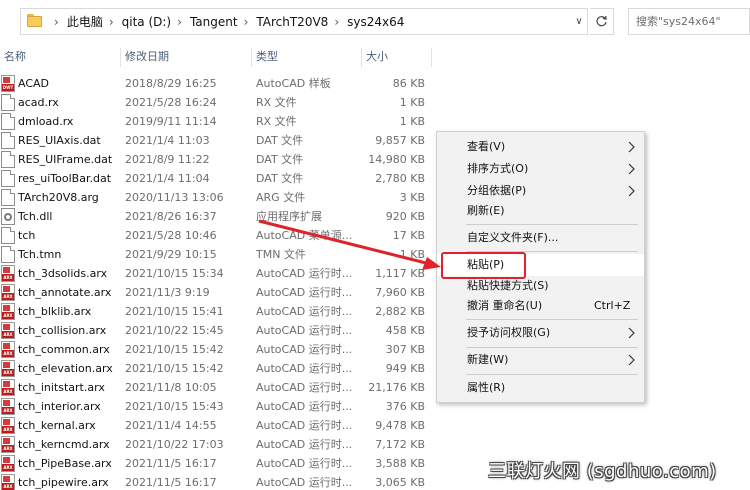  Describe the element at coordinates (349, 244) in the screenshot. I see `annotation-arrow-icon` at that location.